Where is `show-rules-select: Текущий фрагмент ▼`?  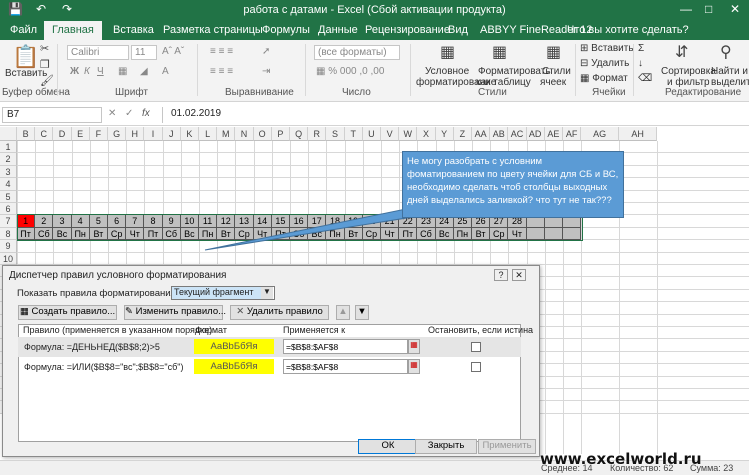 show-rules-select: Текущий фрагмент ▼ is located at coordinates (223, 293).